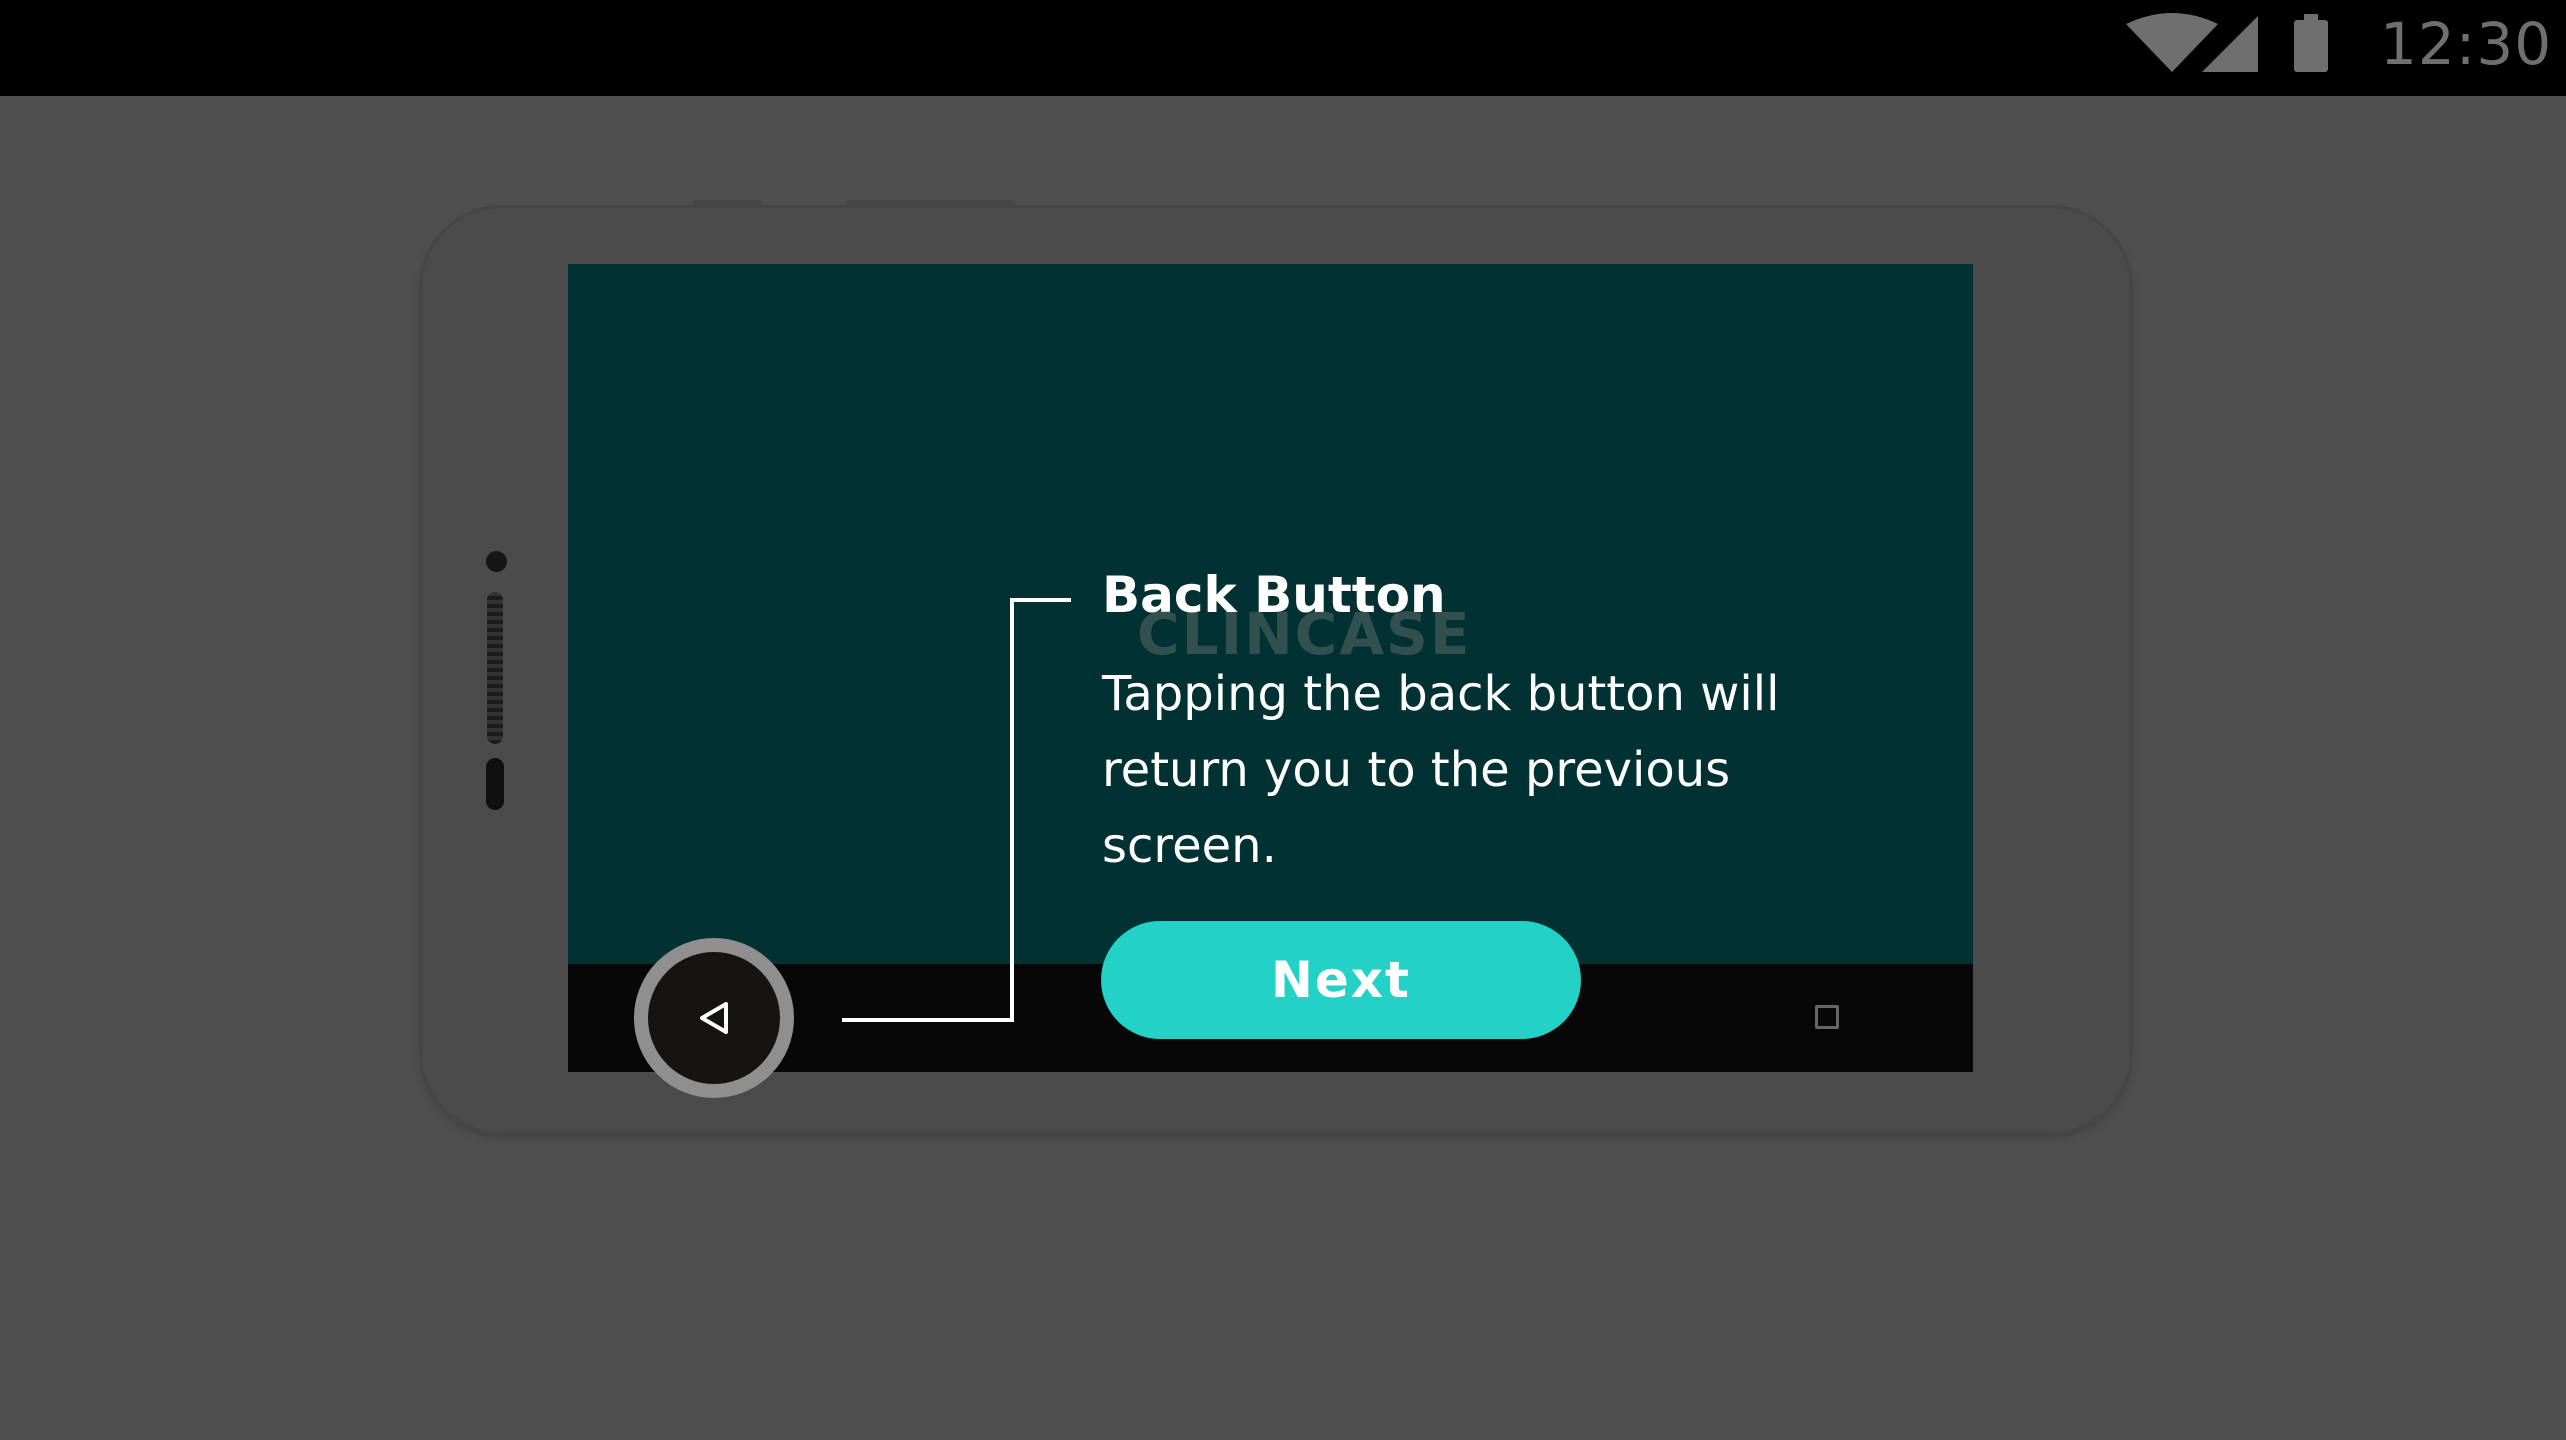 This screenshot has height=1440, width=2566. Describe the element at coordinates (1283, 48) in the screenshot. I see `status-bar: 12:30` at that location.